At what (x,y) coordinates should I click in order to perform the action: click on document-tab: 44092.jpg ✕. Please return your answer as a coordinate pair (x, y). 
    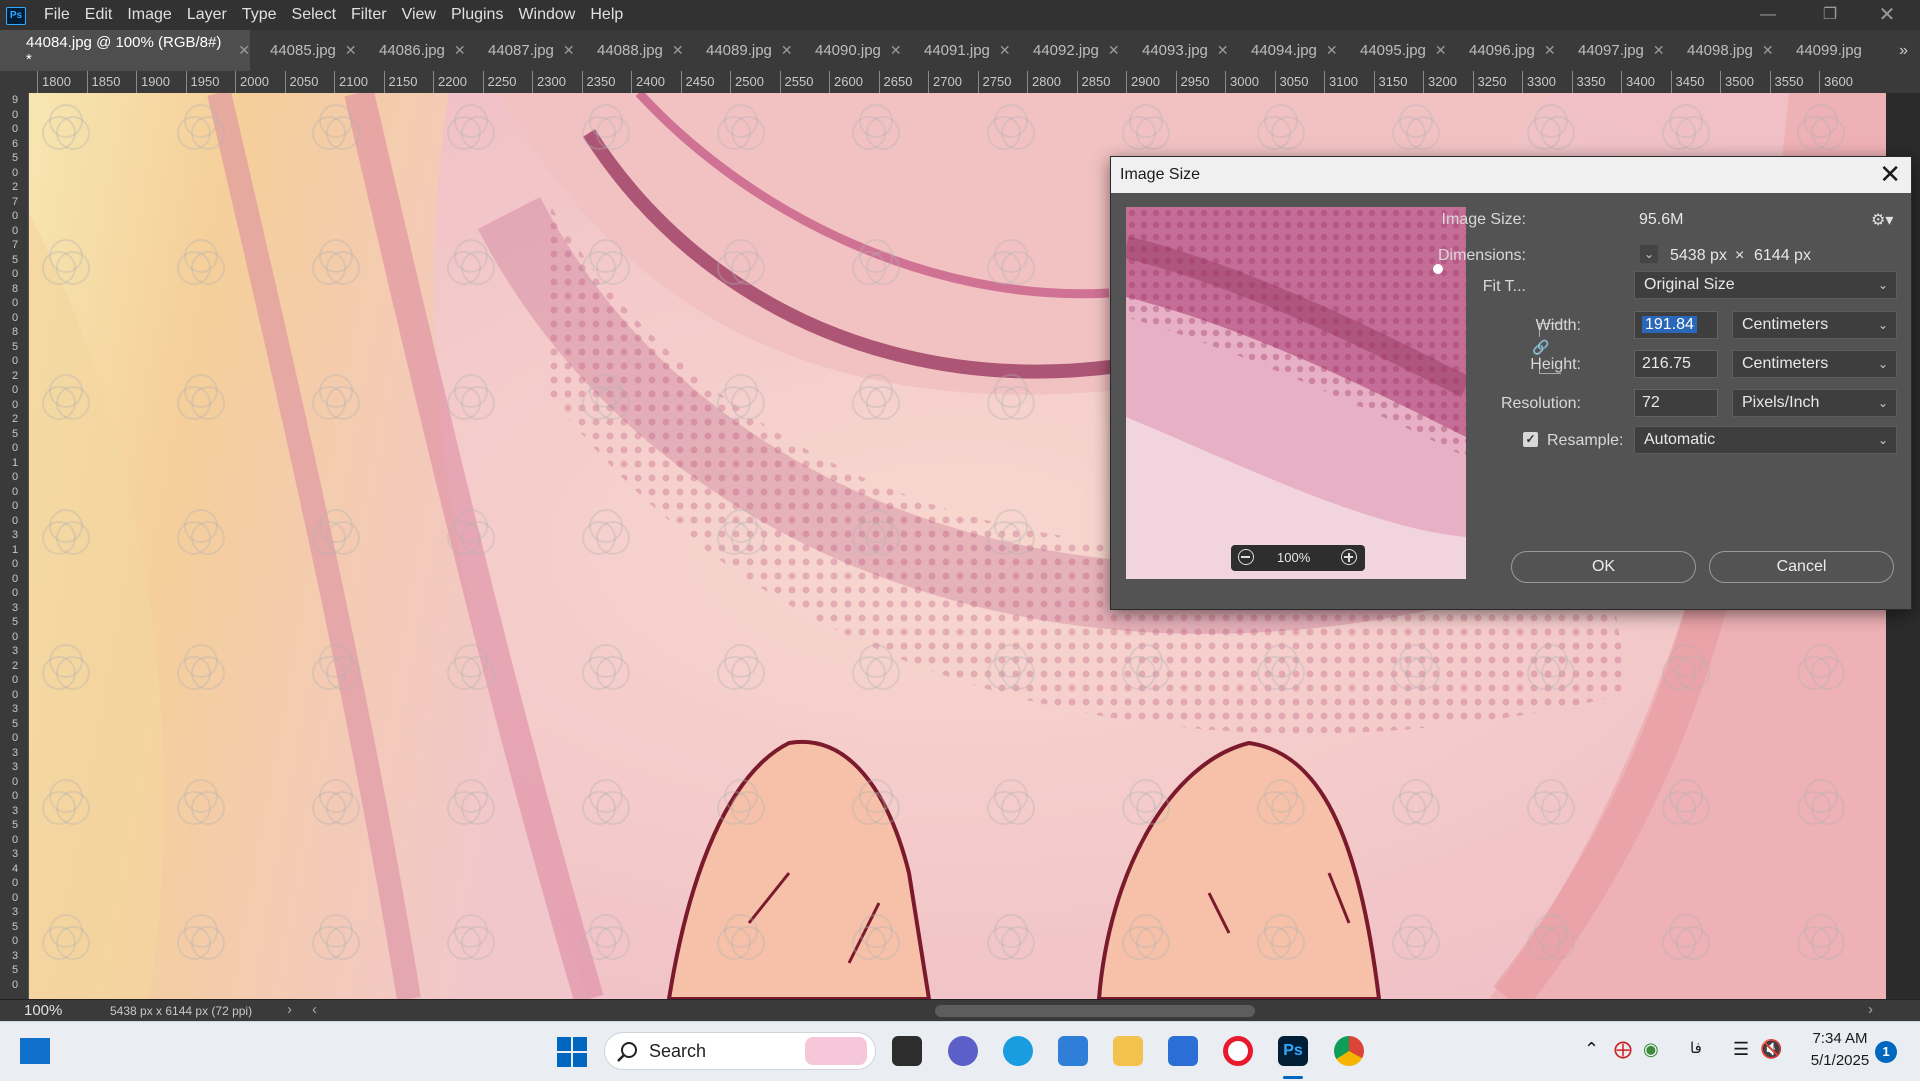
    Looking at the image, I should click on (1067, 50).